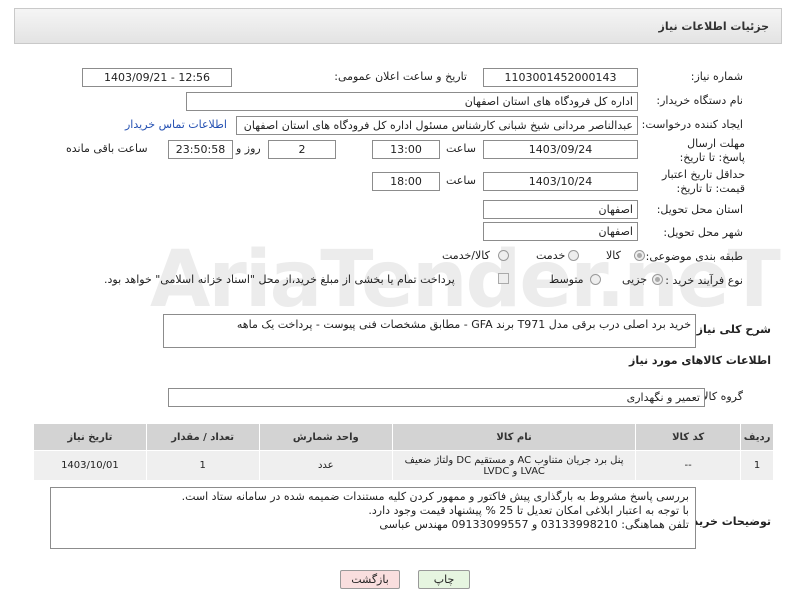 Image resolution: width=789 pixels, height=606 pixels. What do you see at coordinates (560, 181) in the screenshot?
I see `price-validity-date-field: 1403/10/24` at bounding box center [560, 181].